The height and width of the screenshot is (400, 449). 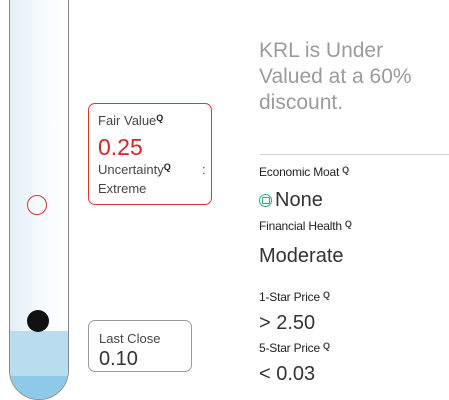 I want to click on last-close-callout: Last Close 0.10, so click(x=140, y=346).